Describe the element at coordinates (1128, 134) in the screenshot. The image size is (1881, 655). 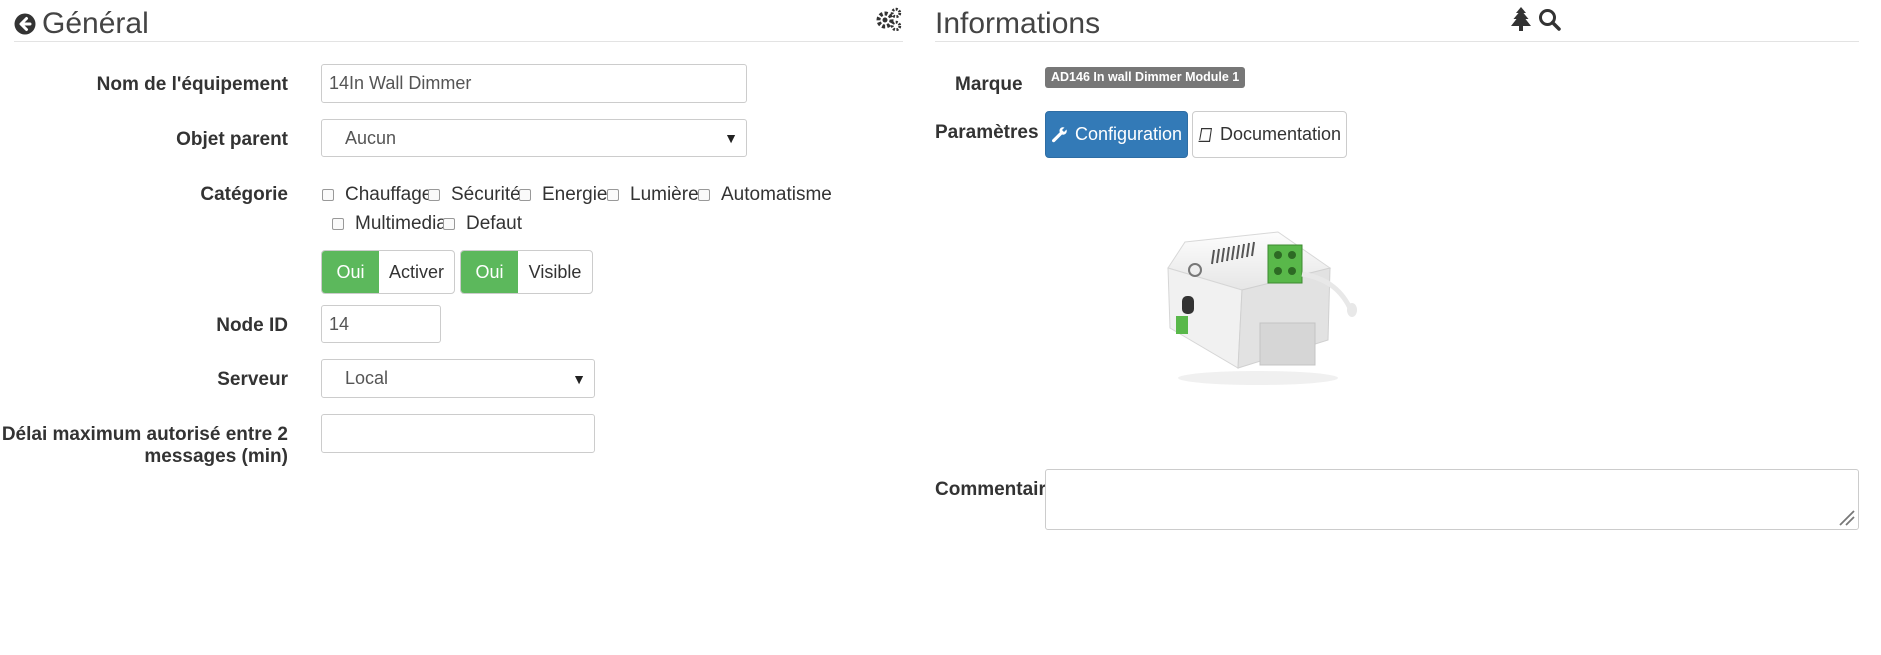
I see `configuration-label: Configuration` at that location.